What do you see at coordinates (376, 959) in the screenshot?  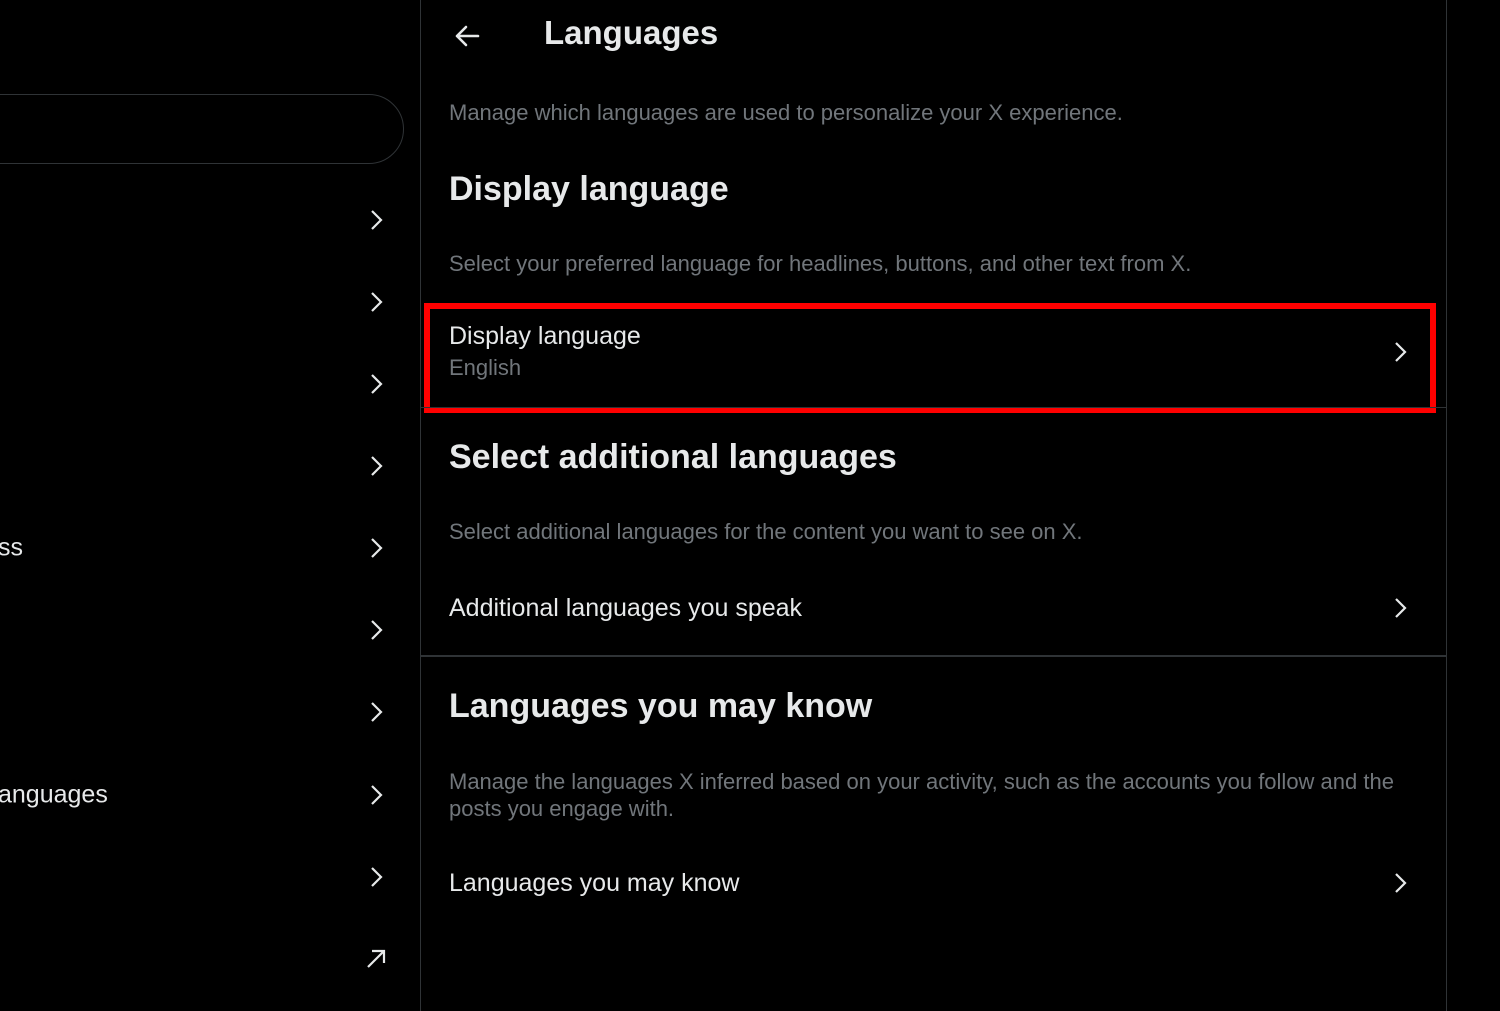 I see `external-link-icon` at bounding box center [376, 959].